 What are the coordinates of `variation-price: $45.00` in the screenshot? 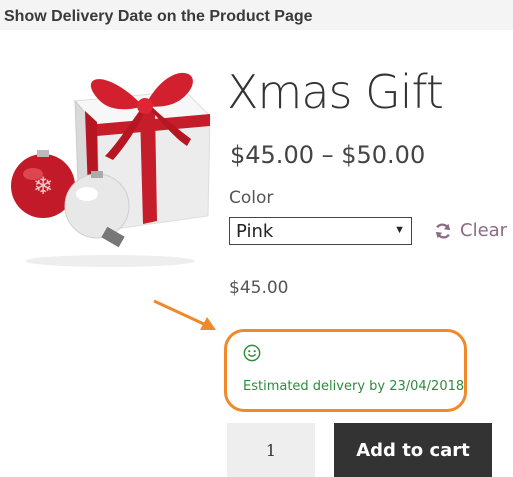 It's located at (259, 288).